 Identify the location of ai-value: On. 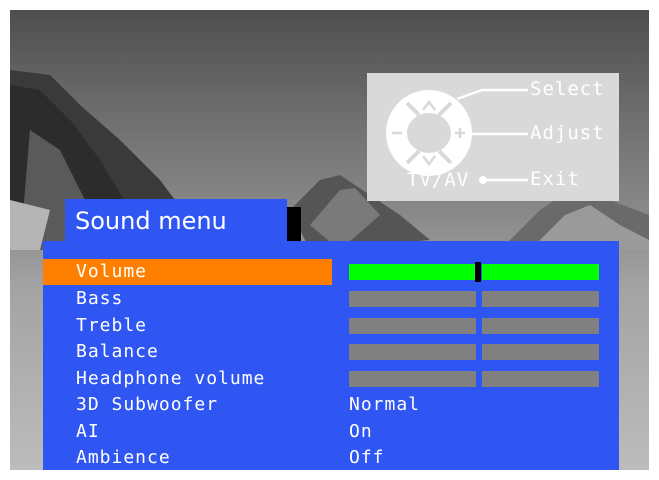
(361, 432).